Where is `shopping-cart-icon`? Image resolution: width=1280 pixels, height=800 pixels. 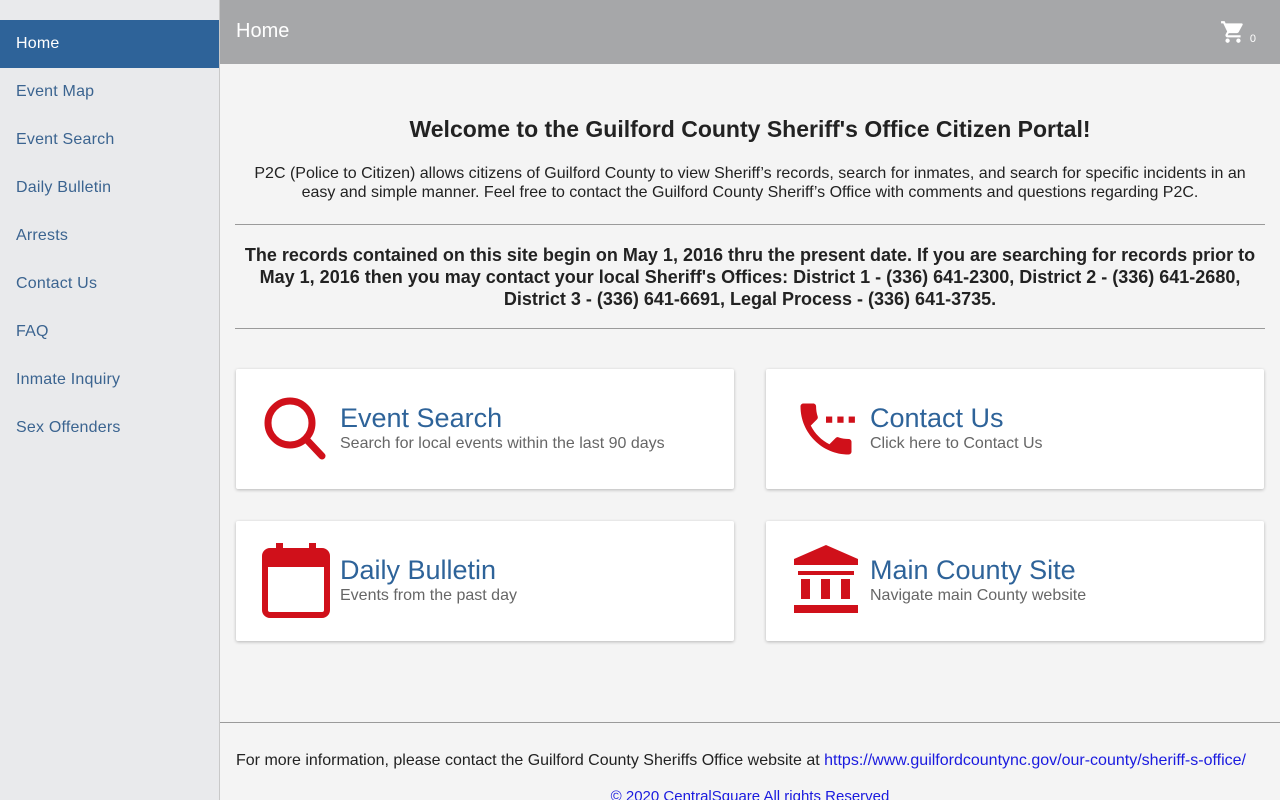 shopping-cart-icon is located at coordinates (1231, 32).